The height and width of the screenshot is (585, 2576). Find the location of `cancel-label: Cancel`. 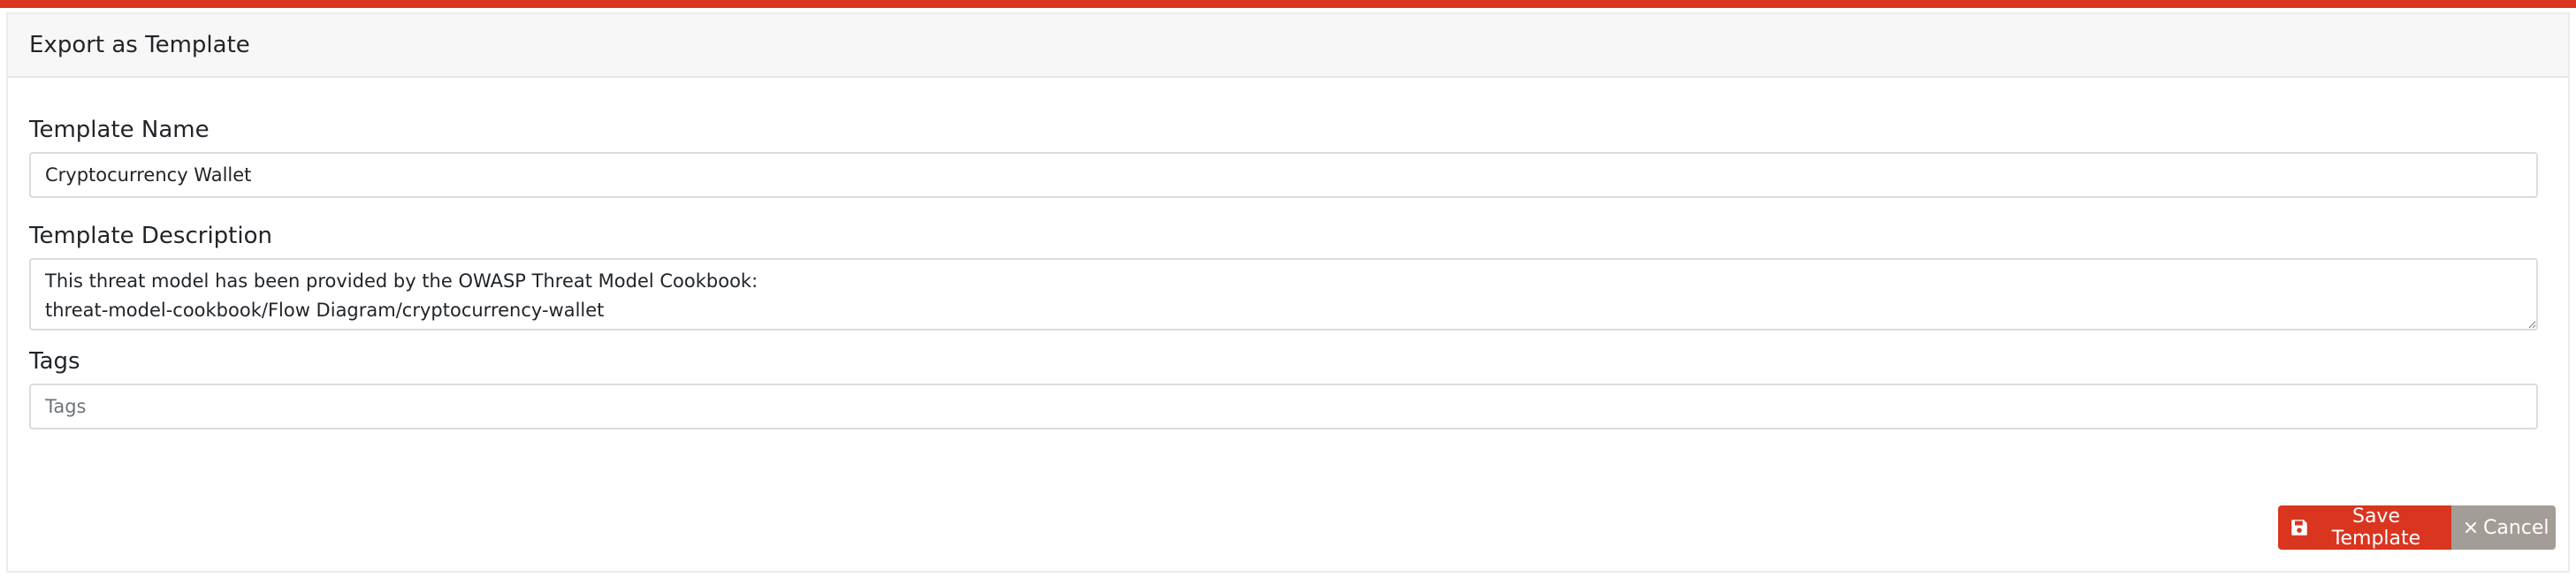

cancel-label: Cancel is located at coordinates (2516, 527).